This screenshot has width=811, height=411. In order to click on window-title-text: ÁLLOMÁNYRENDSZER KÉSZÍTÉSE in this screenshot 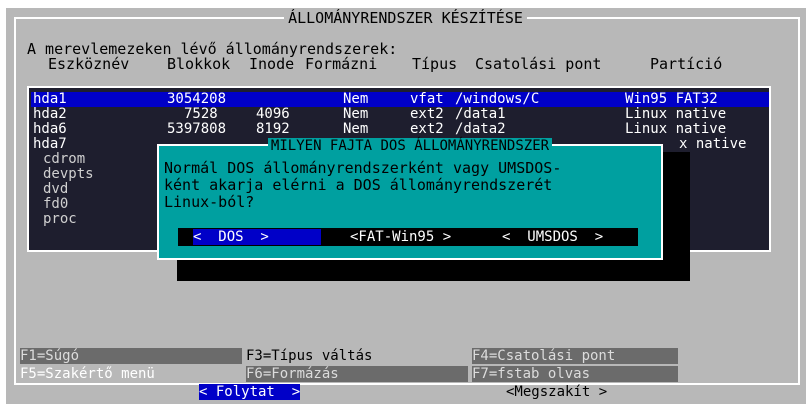, I will do `click(405, 18)`.